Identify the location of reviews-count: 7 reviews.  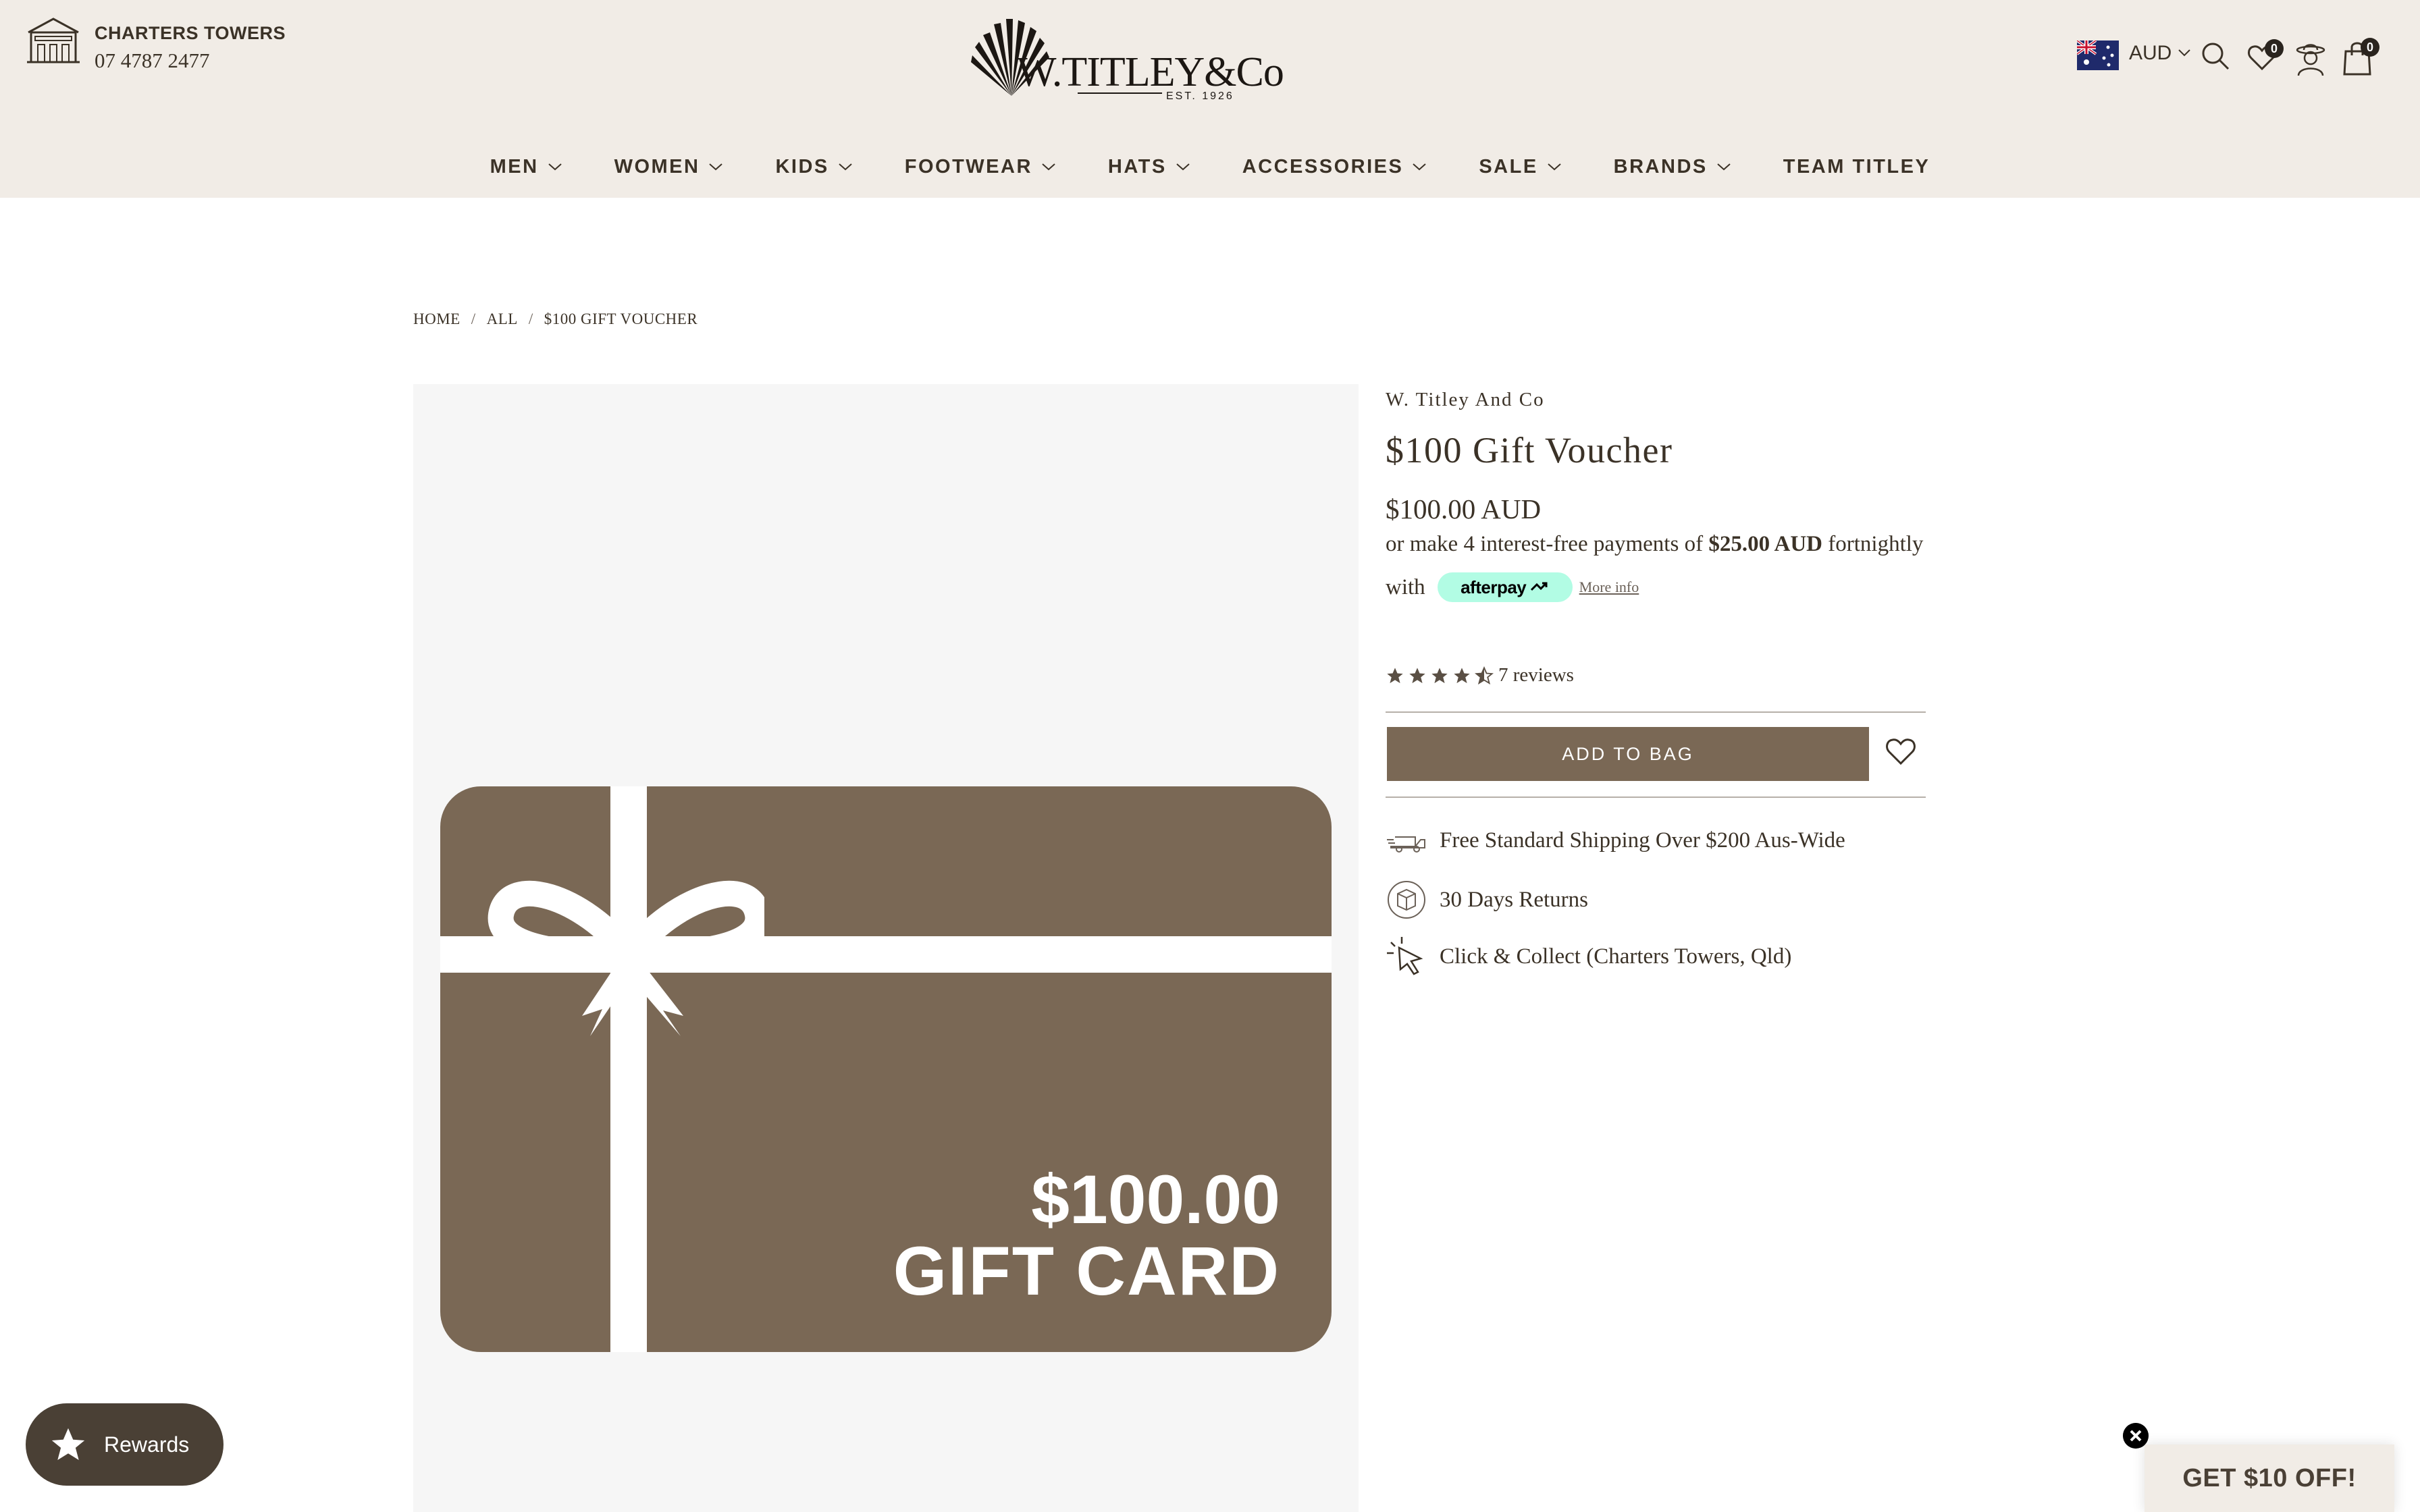
(1536, 675).